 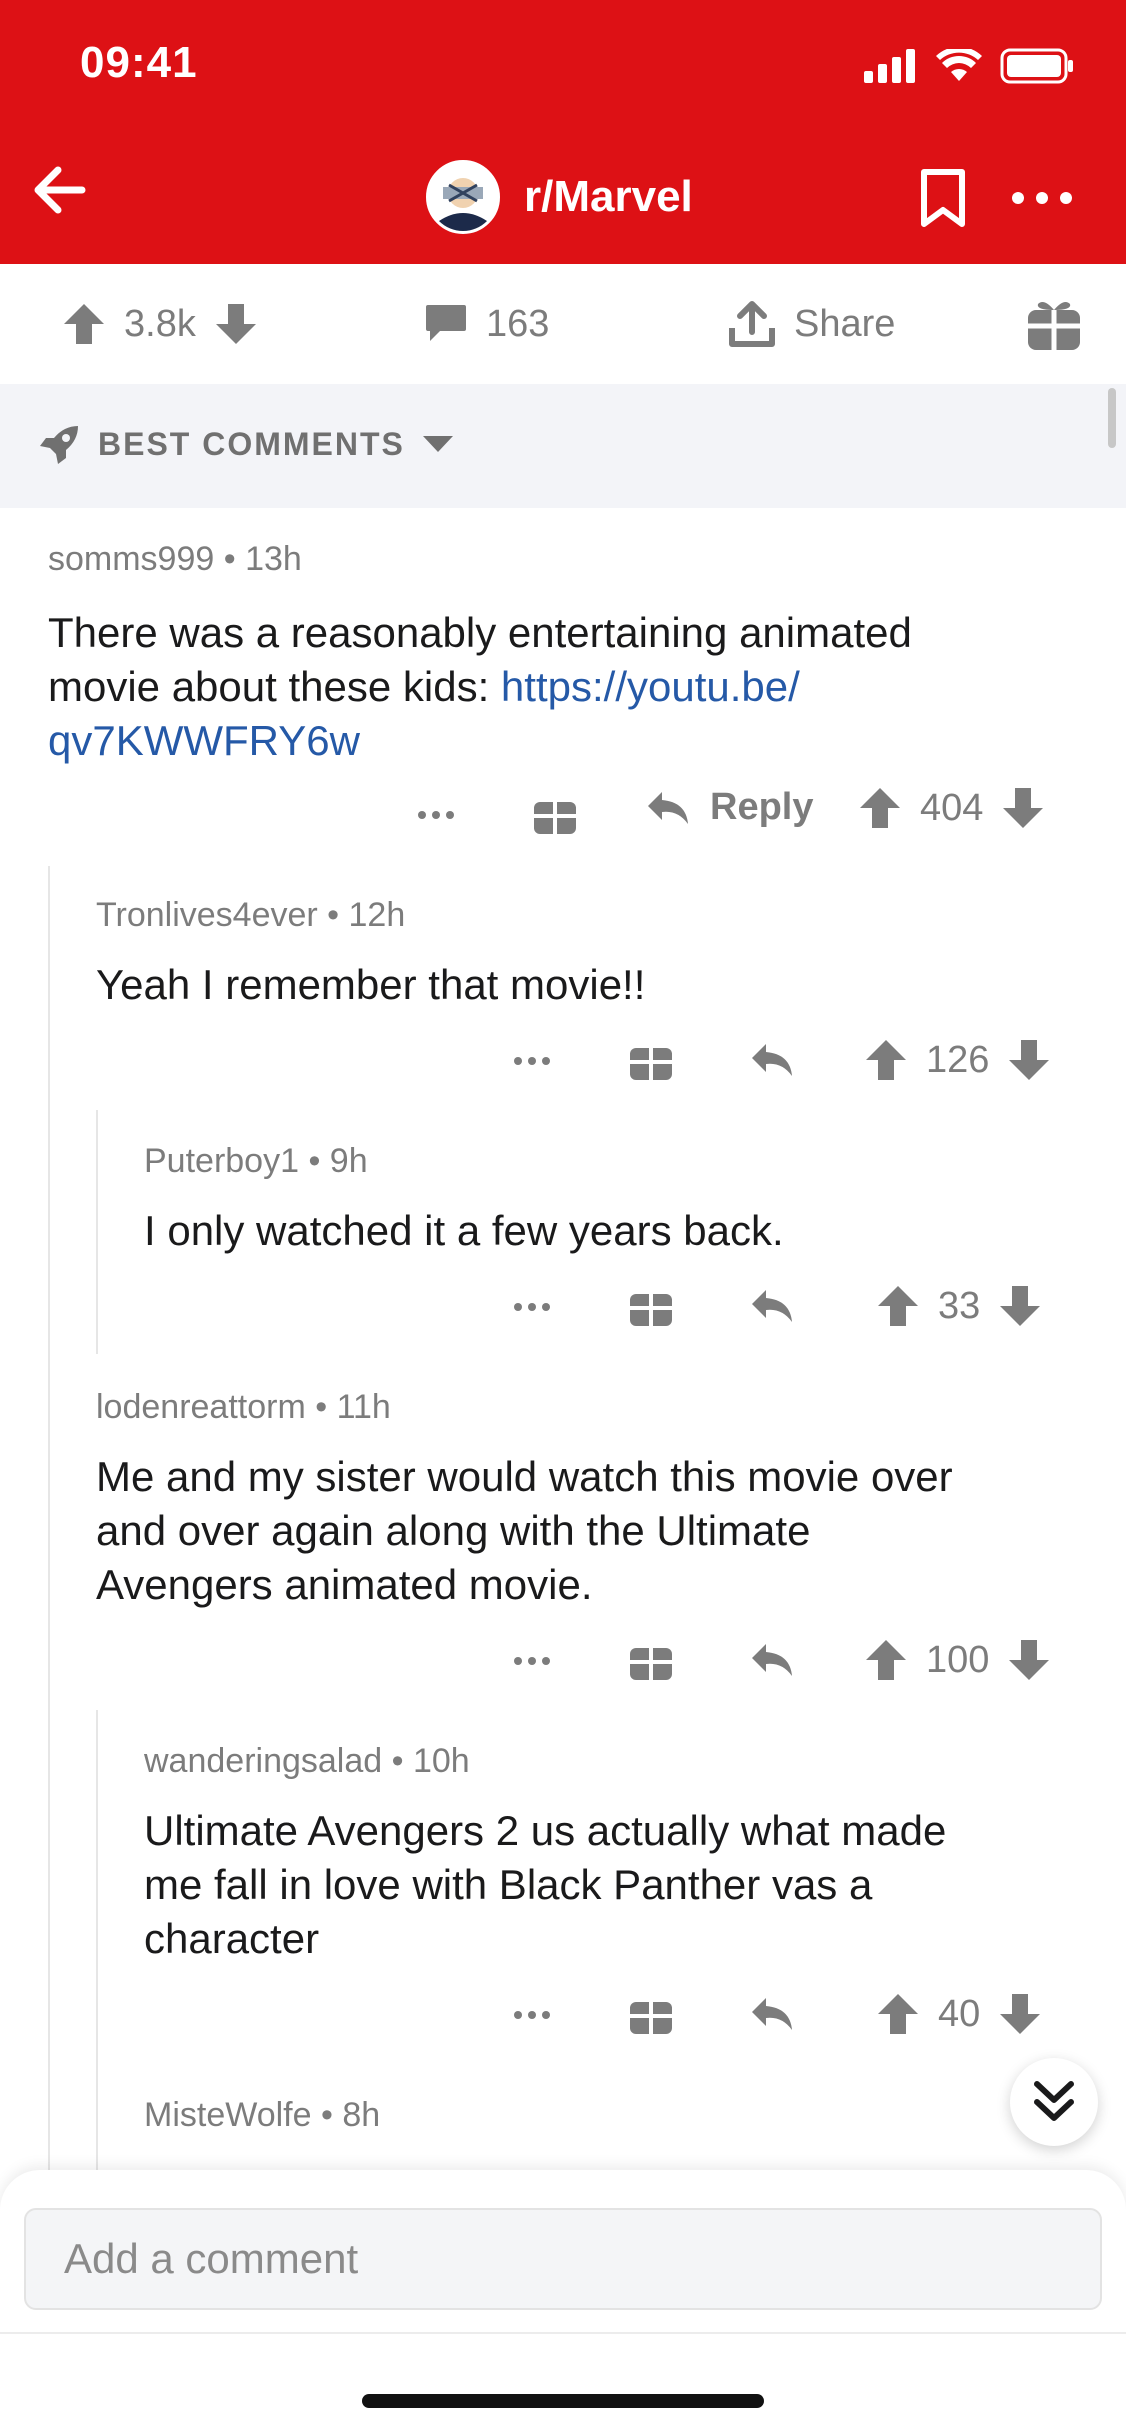 I want to click on comment-link-cont: qv7KWWFRY6w, so click(x=480, y=741).